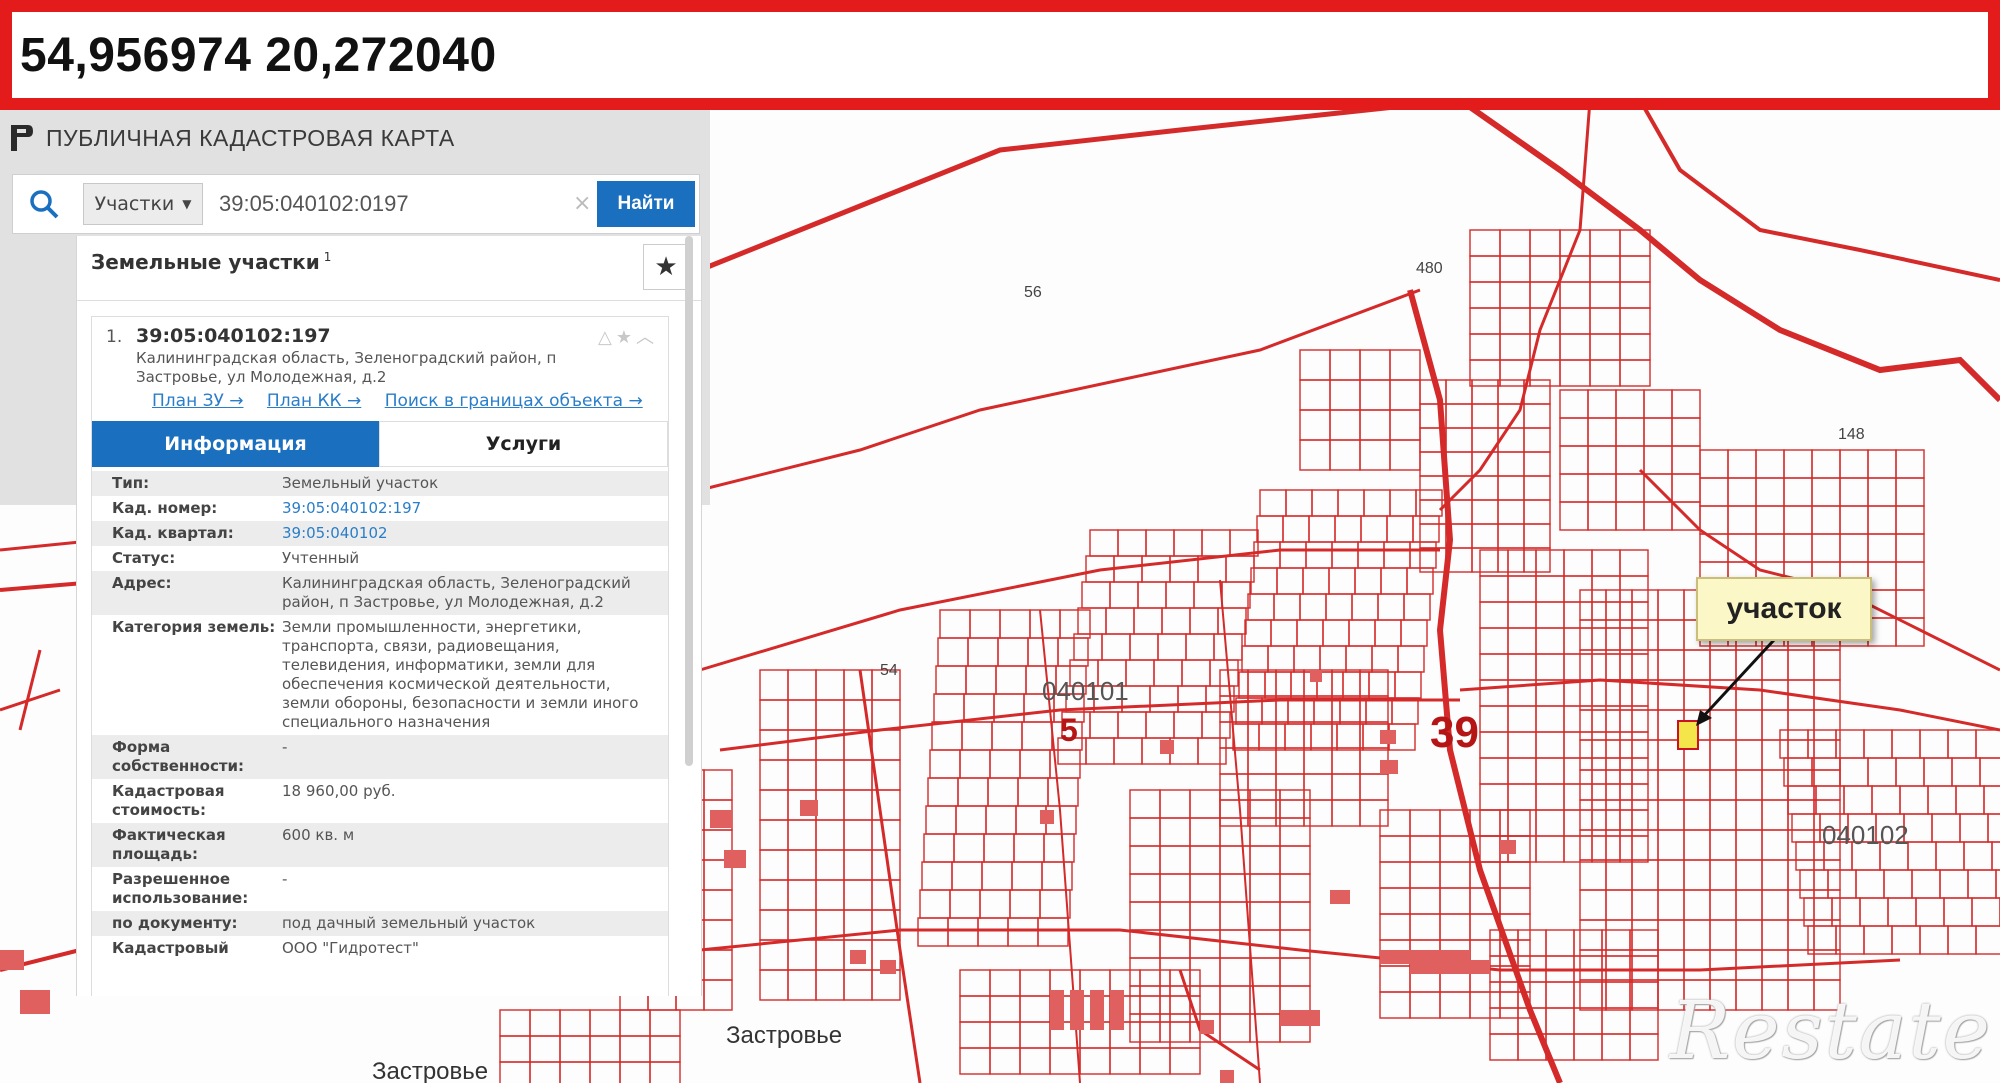 The width and height of the screenshot is (2000, 1083). I want to click on info-row-value: под дачный земельный участок, so click(409, 923).